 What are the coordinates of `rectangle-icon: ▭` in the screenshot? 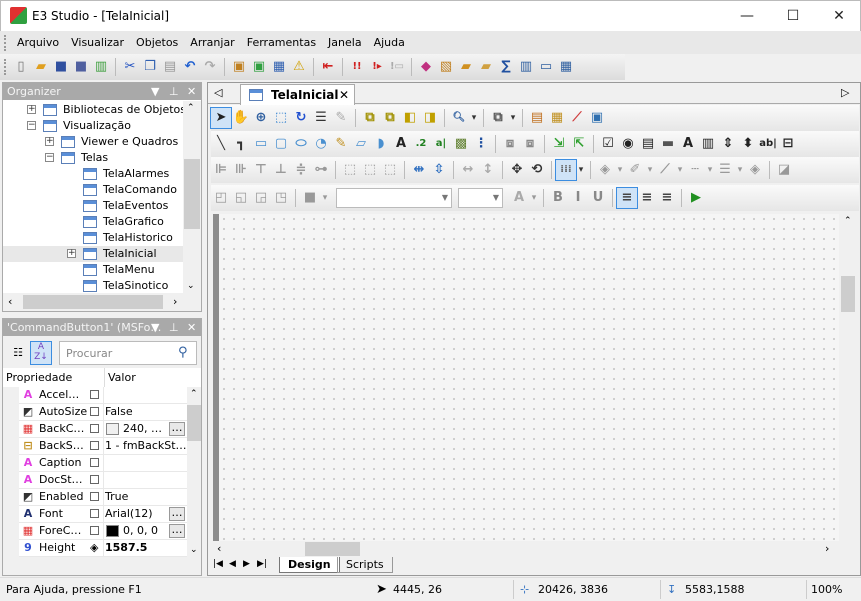 It's located at (261, 144).